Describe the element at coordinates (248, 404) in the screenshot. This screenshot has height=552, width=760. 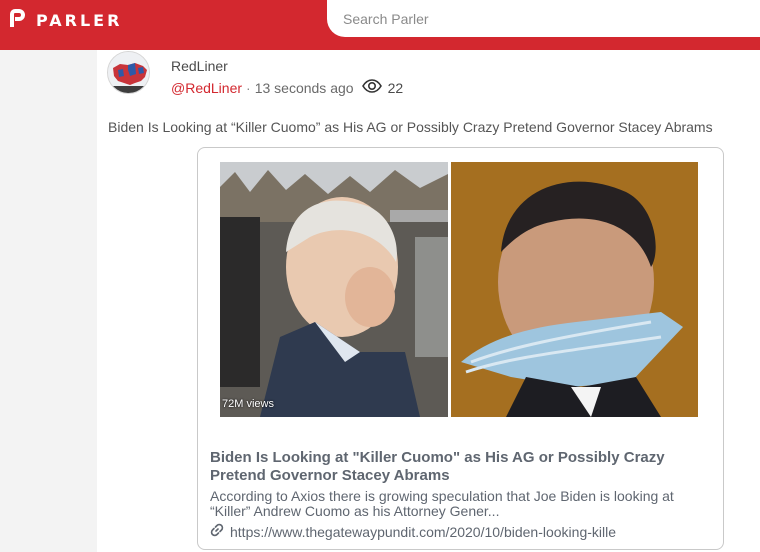
I see `video-views-label: 72M views` at that location.